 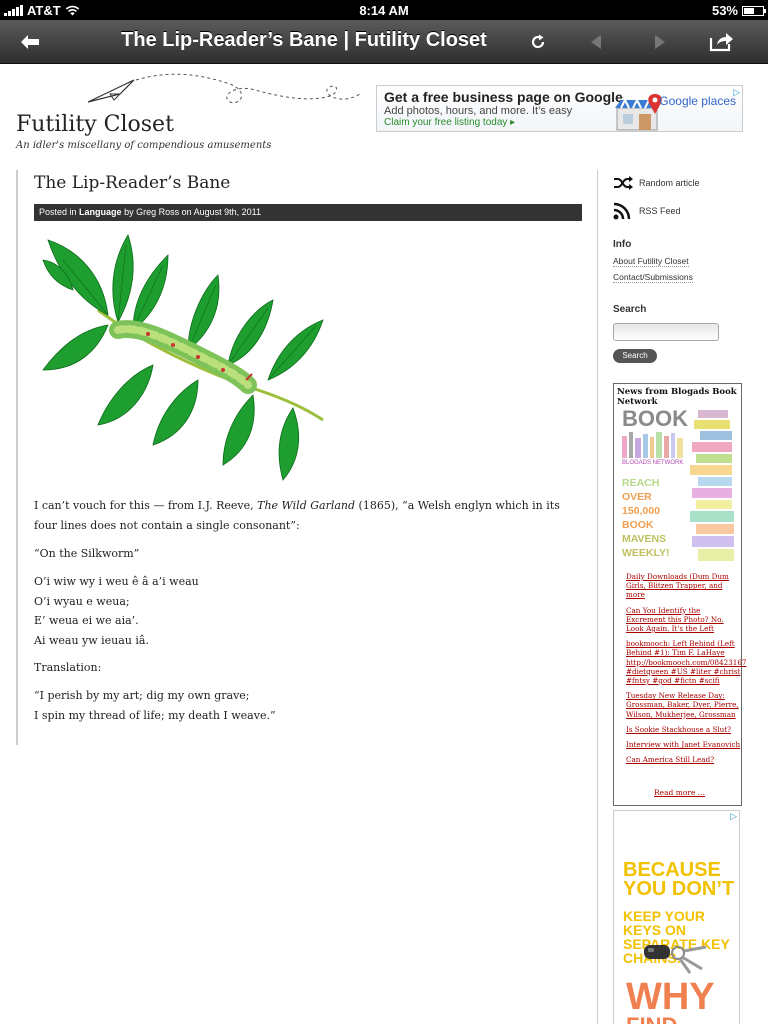 I want to click on next-page-icon, so click(x=660, y=42).